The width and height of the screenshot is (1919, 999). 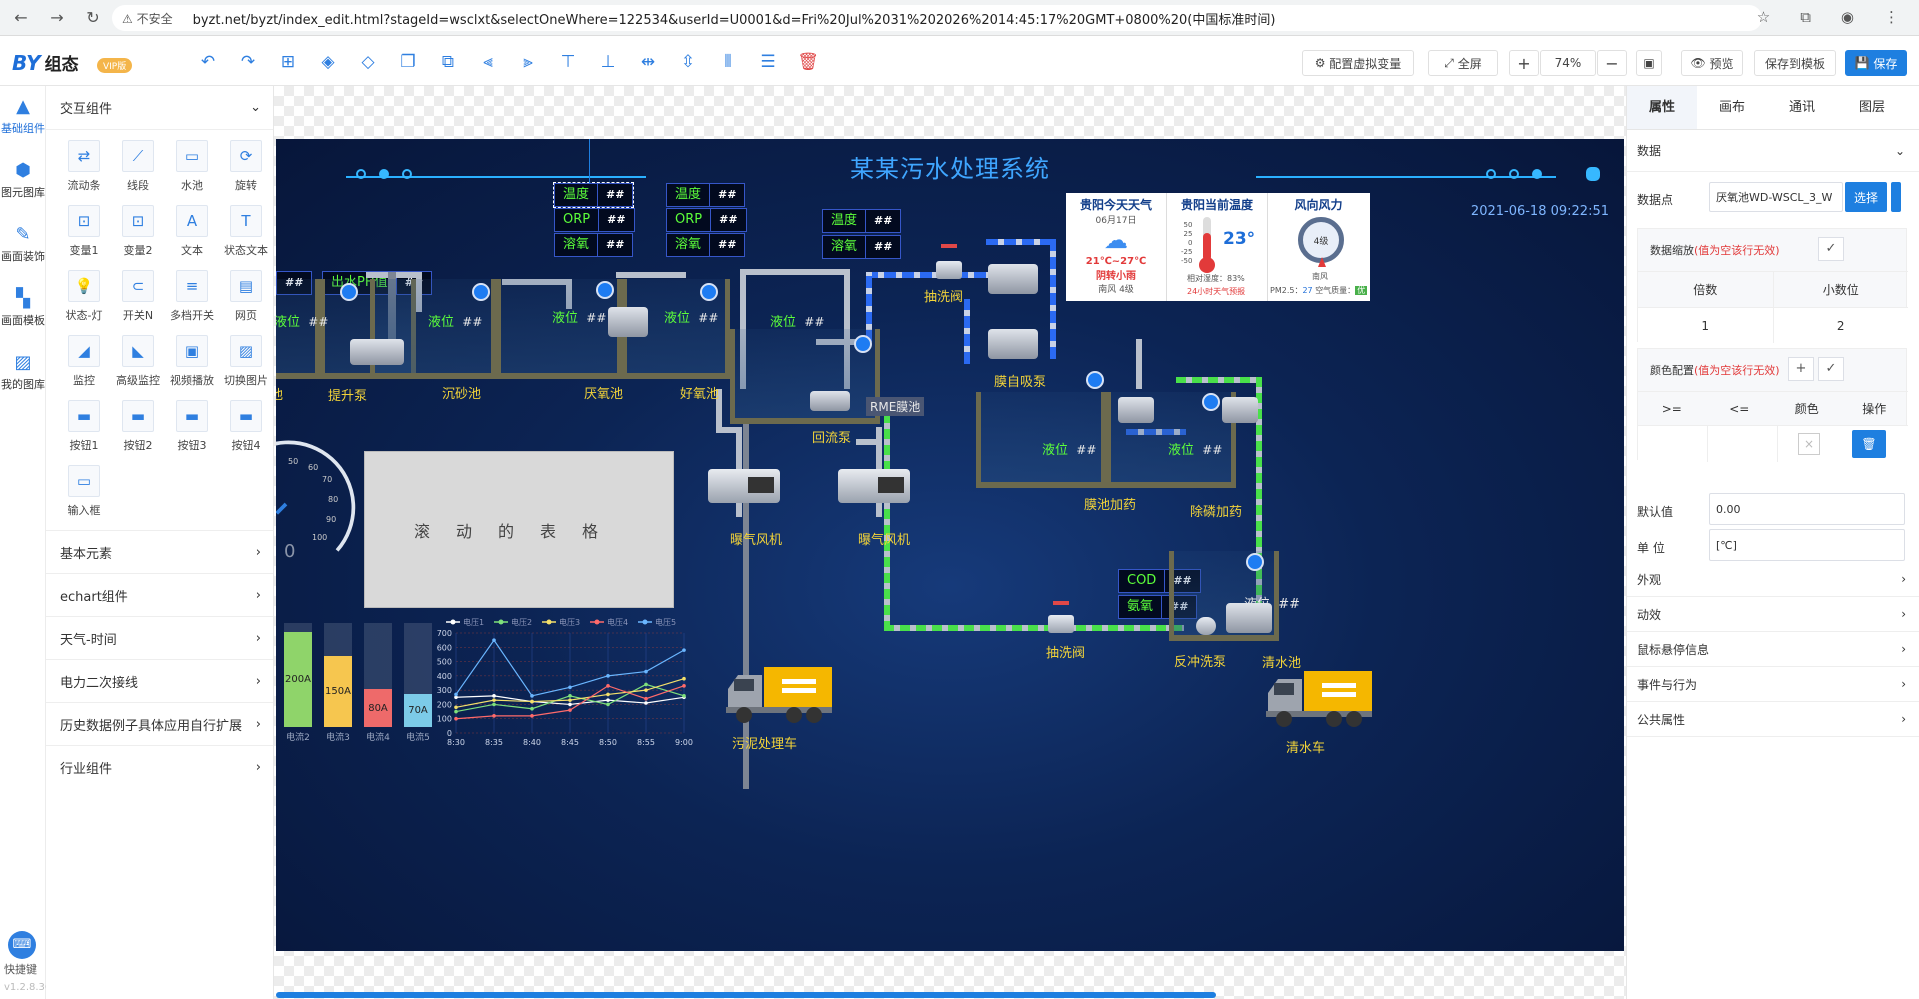 What do you see at coordinates (1662, 107) in the screenshot?
I see `tab-properties: 属性` at bounding box center [1662, 107].